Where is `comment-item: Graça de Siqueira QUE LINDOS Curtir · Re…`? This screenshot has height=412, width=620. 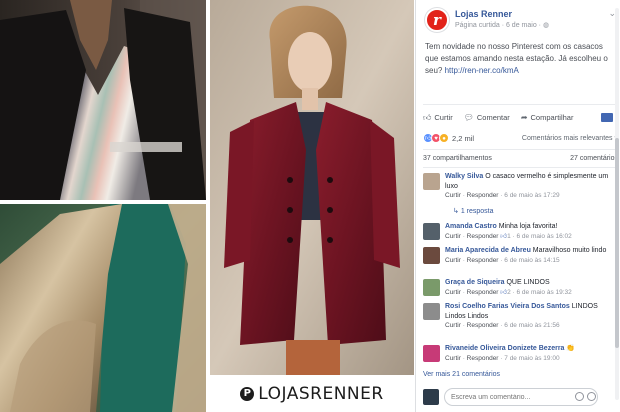 comment-item: Graça de Siqueira QUE LINDOS Curtir · Re… is located at coordinates (520, 289).